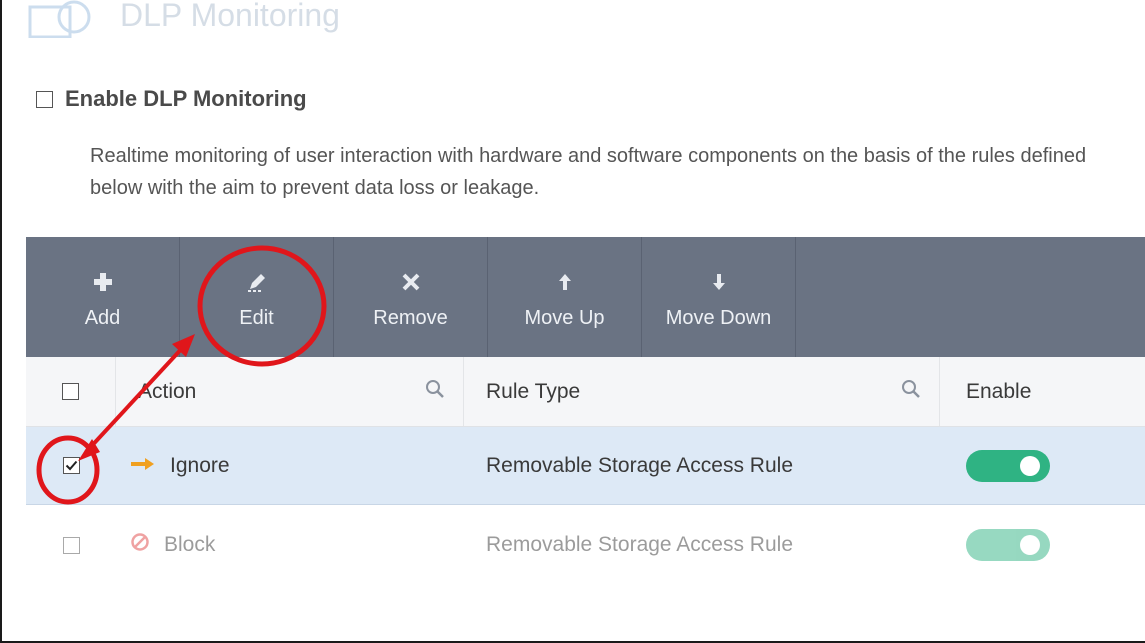 The width and height of the screenshot is (1145, 643). What do you see at coordinates (411, 282) in the screenshot?
I see `x-icon` at bounding box center [411, 282].